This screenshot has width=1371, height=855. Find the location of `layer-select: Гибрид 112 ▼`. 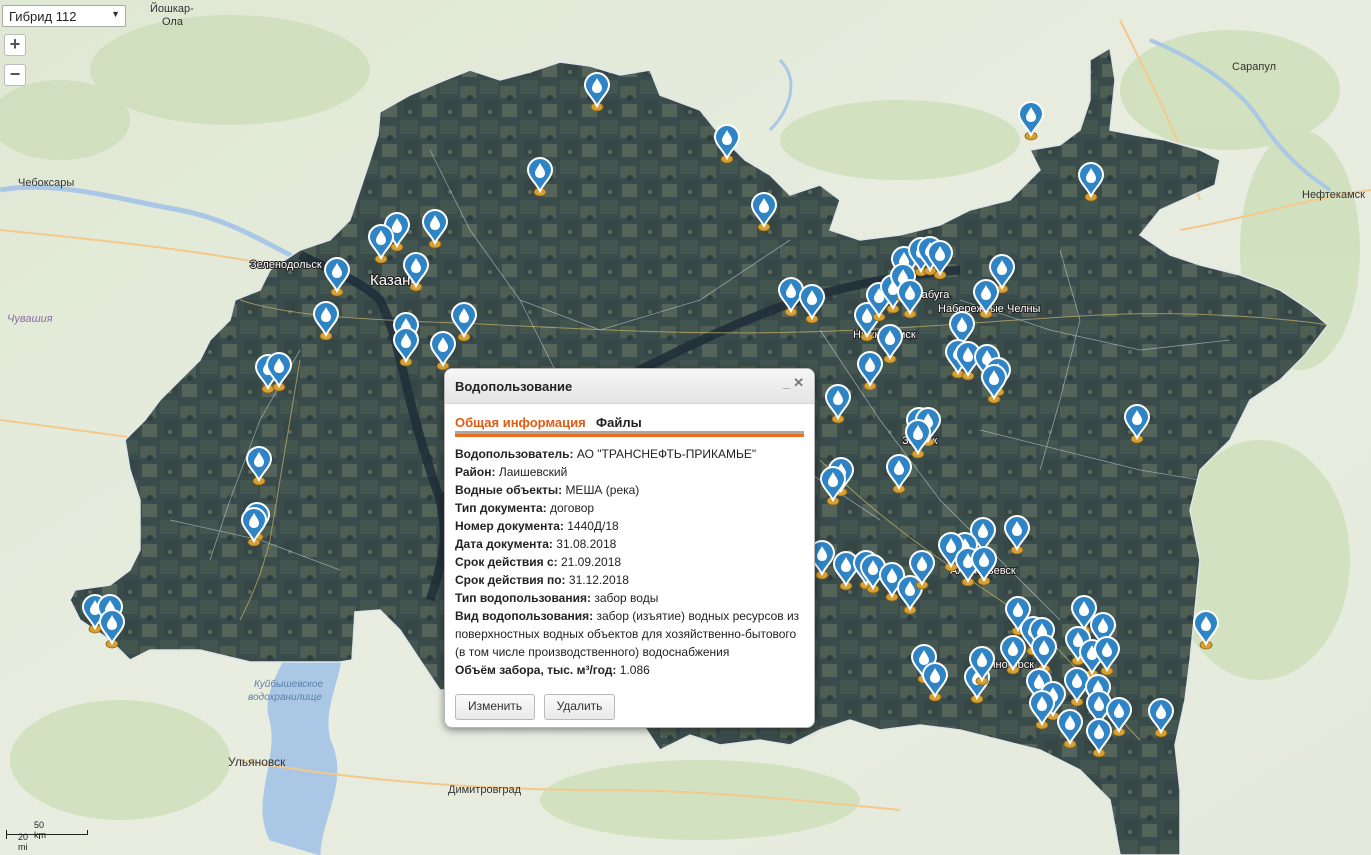

layer-select: Гибрид 112 ▼ is located at coordinates (64, 16).